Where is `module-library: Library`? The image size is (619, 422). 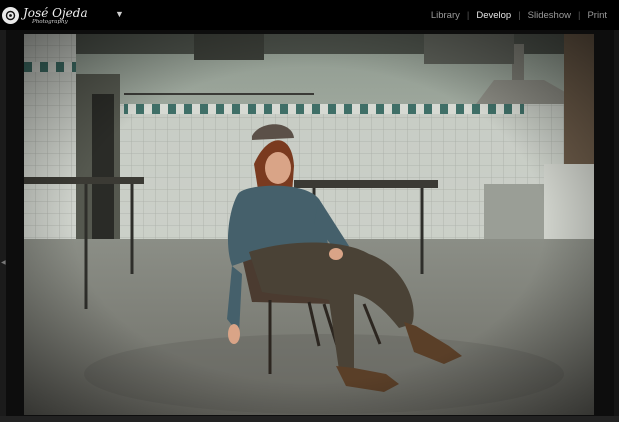
module-library: Library is located at coordinates (445, 15).